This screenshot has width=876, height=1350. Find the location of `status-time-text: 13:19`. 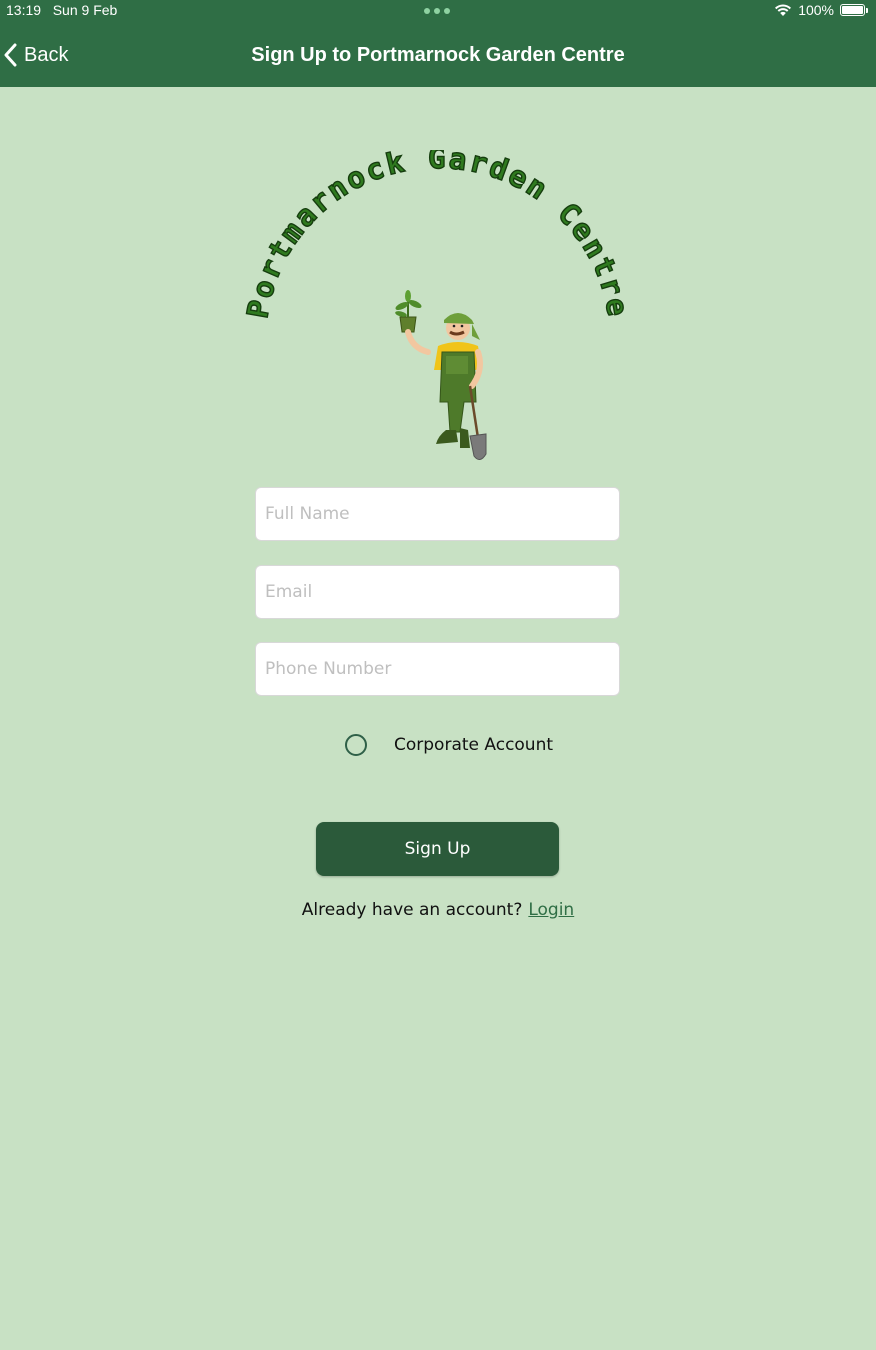

status-time-text: 13:19 is located at coordinates (24, 10).